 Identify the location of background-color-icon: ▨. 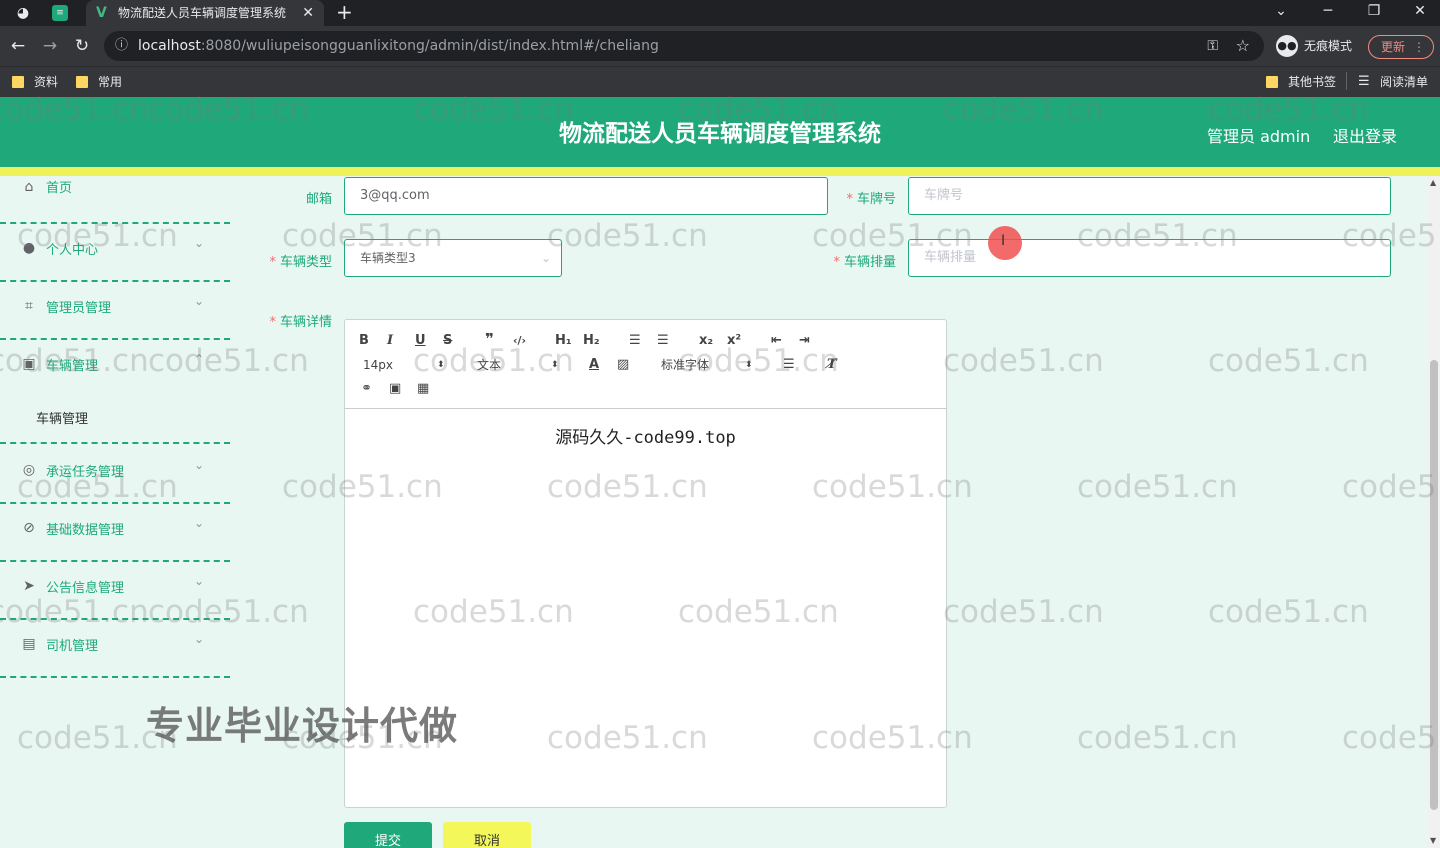
(623, 365).